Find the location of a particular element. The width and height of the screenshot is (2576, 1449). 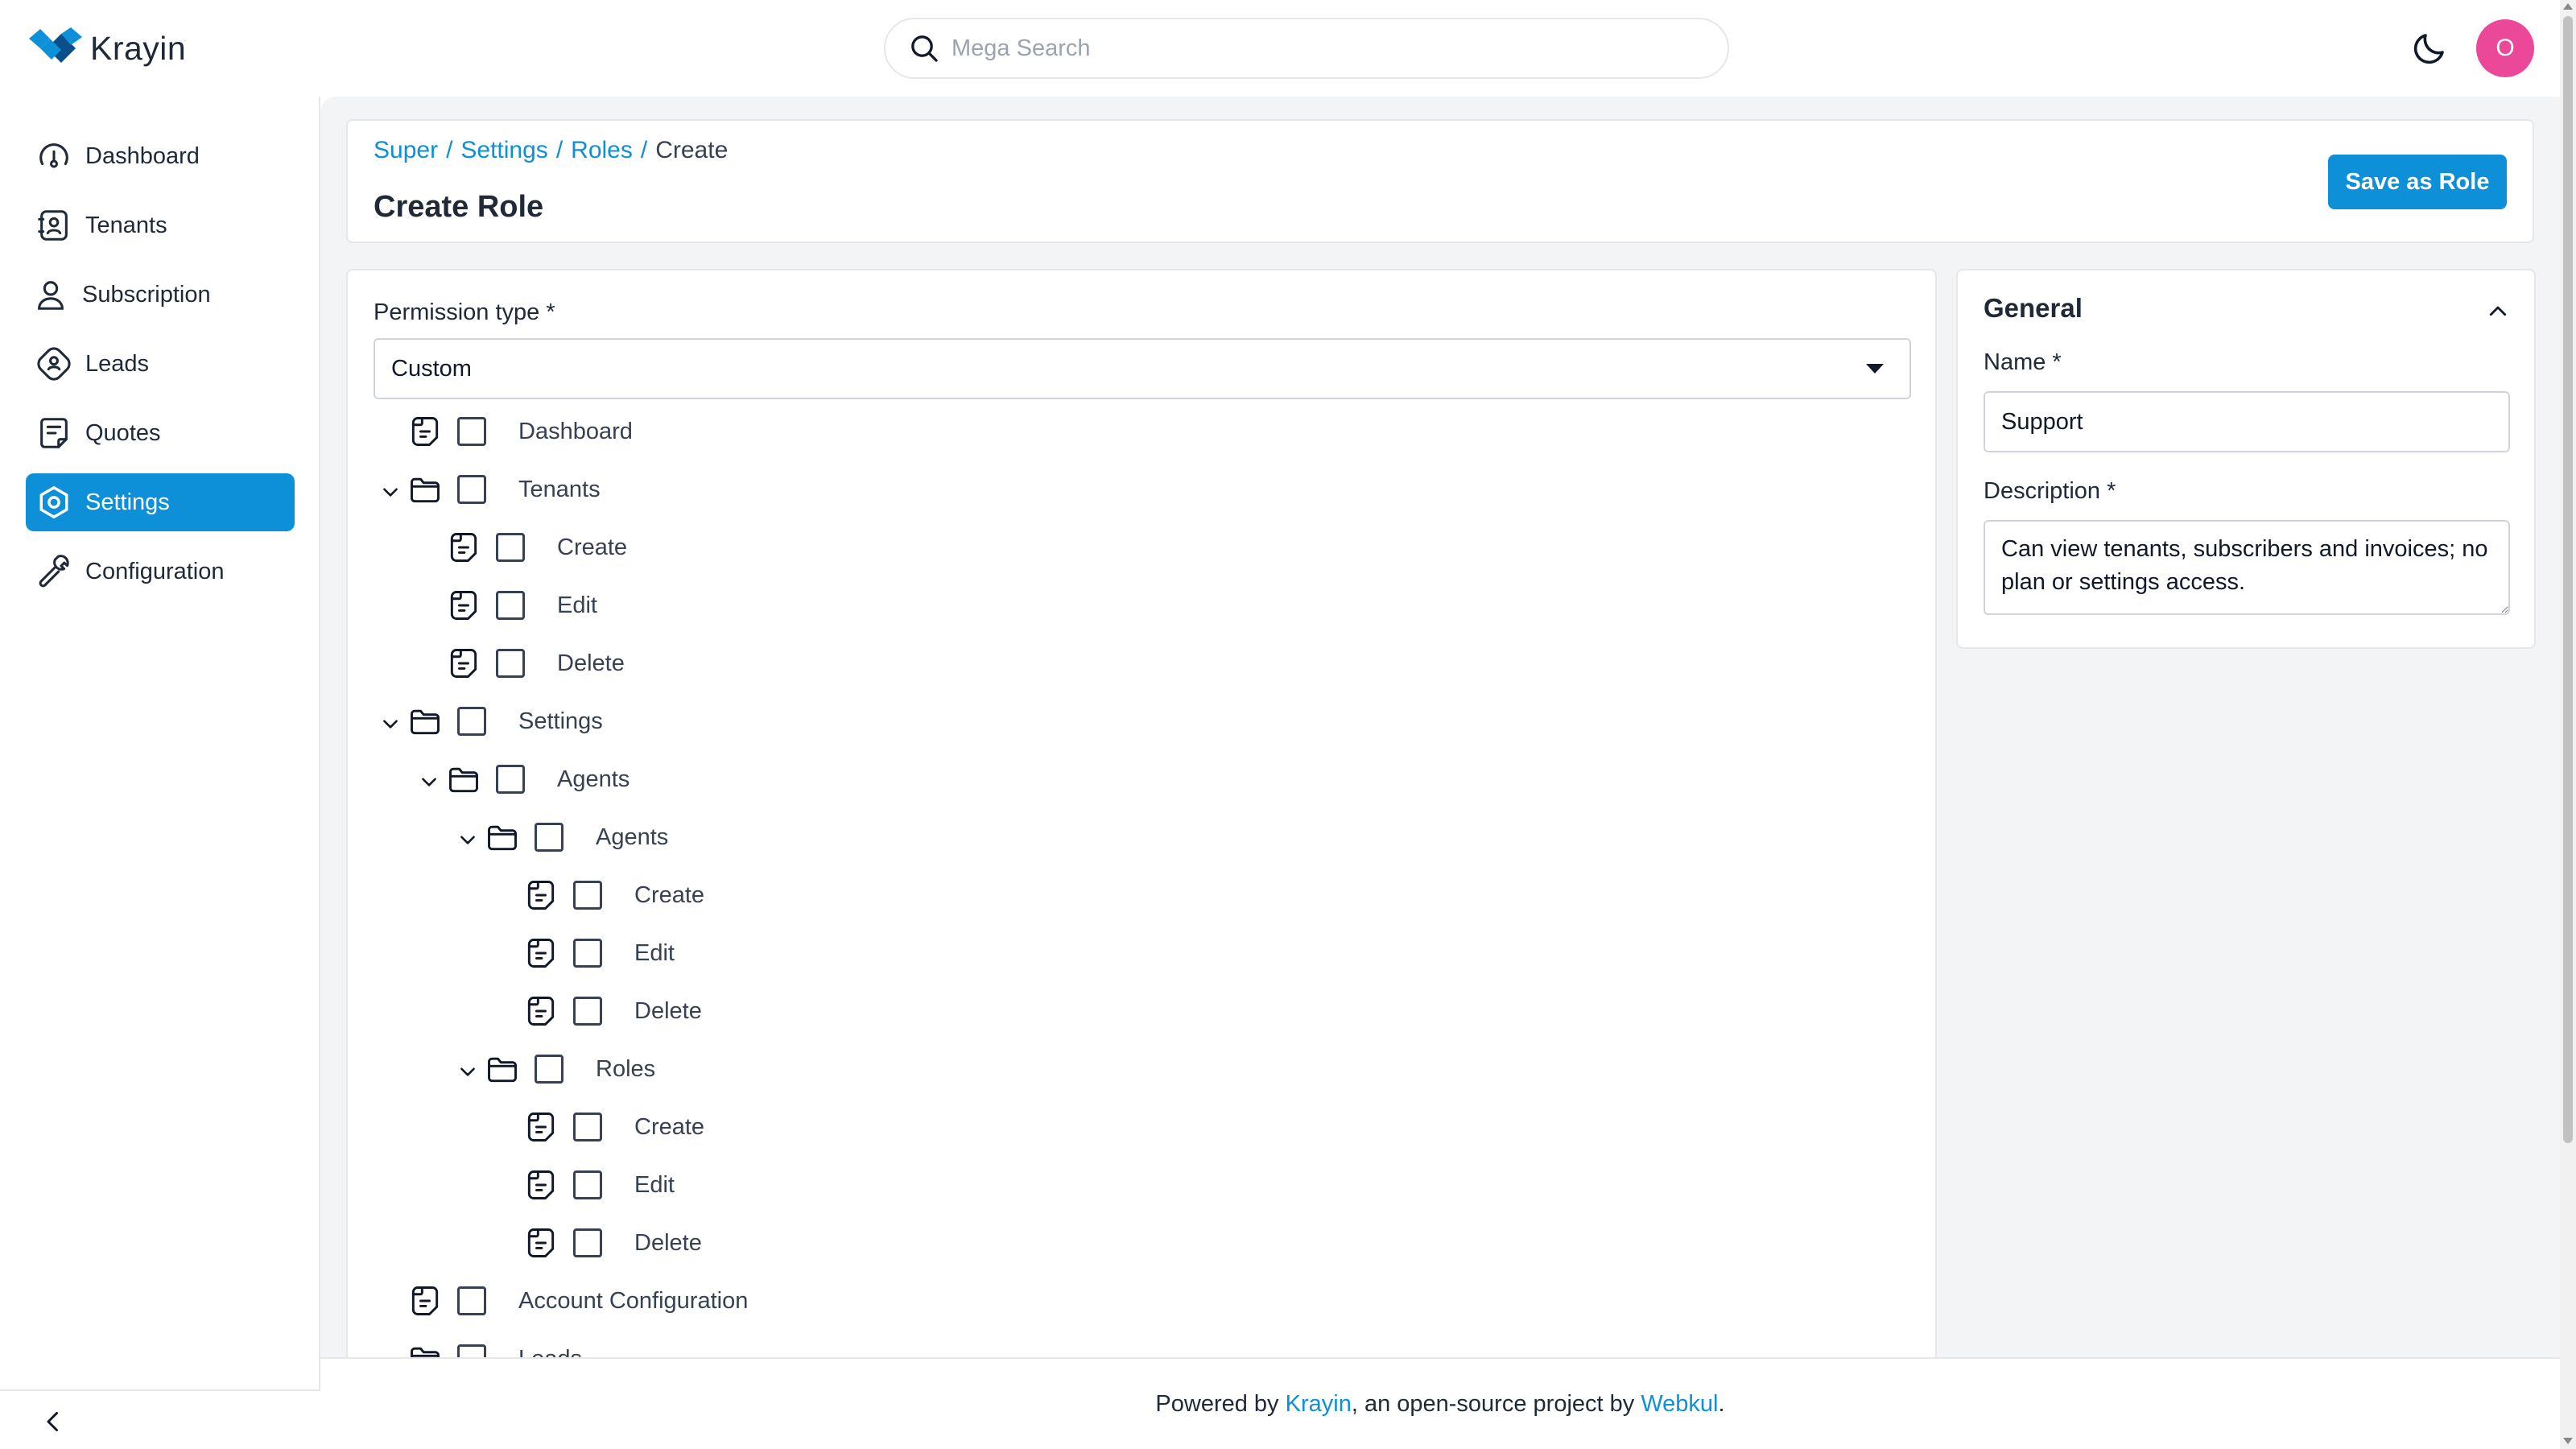

permission-label: Settings is located at coordinates (560, 721).